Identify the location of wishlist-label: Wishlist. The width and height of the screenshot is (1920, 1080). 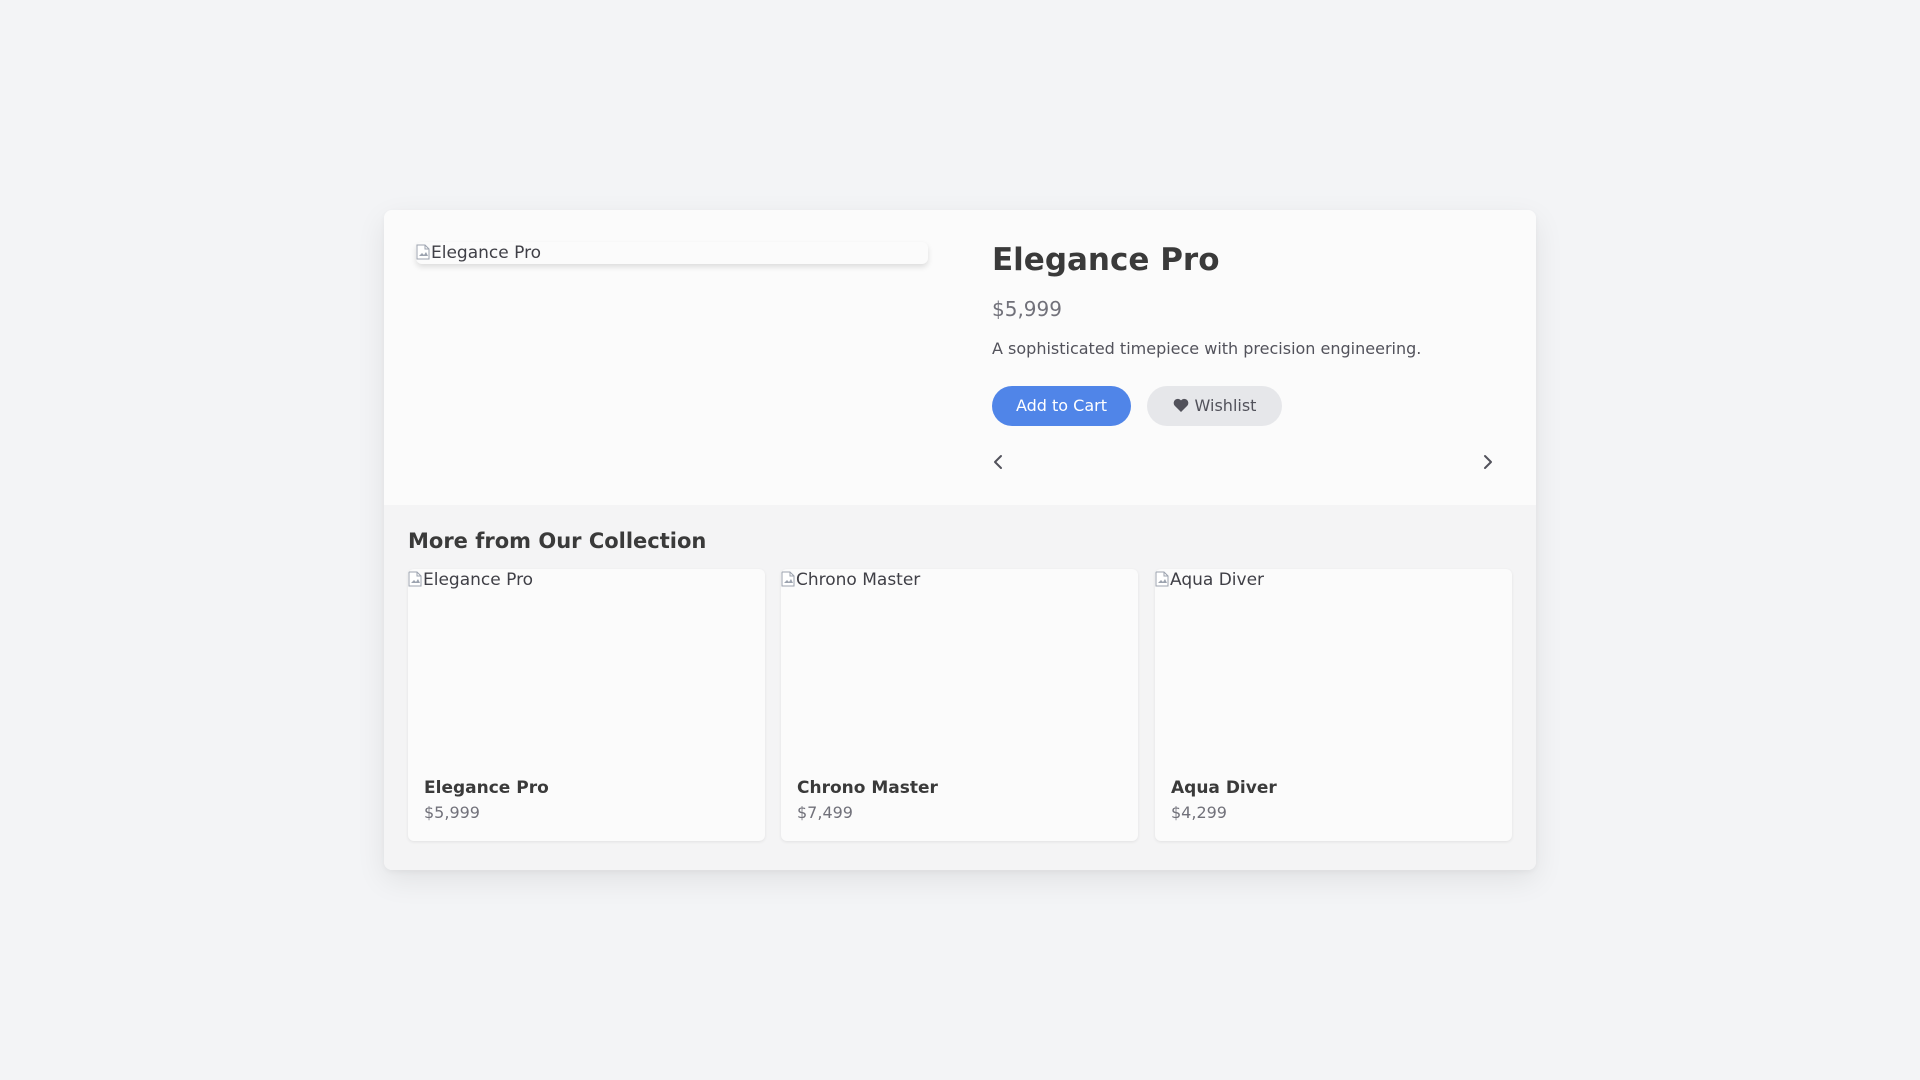
(1225, 405).